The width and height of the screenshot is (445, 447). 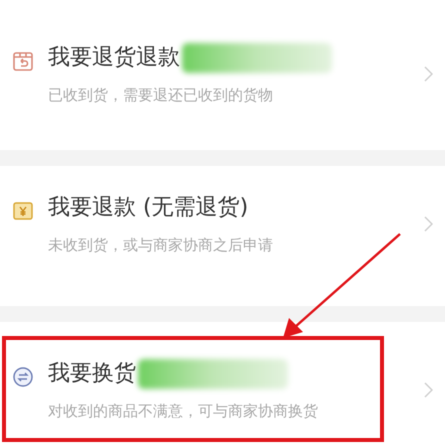 What do you see at coordinates (161, 95) in the screenshot?
I see `option-description: 已收到货，需要退还已收到的货物` at bounding box center [161, 95].